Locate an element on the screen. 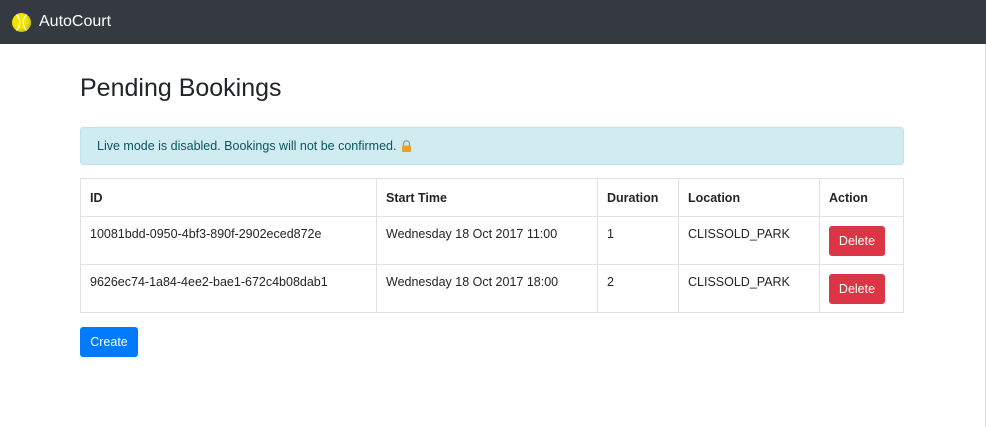 The image size is (986, 427). column-header-location: Location is located at coordinates (749, 197).